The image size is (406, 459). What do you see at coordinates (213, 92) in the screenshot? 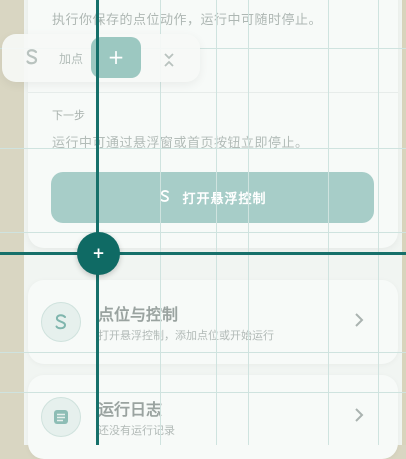
I see `card-divider` at bounding box center [213, 92].